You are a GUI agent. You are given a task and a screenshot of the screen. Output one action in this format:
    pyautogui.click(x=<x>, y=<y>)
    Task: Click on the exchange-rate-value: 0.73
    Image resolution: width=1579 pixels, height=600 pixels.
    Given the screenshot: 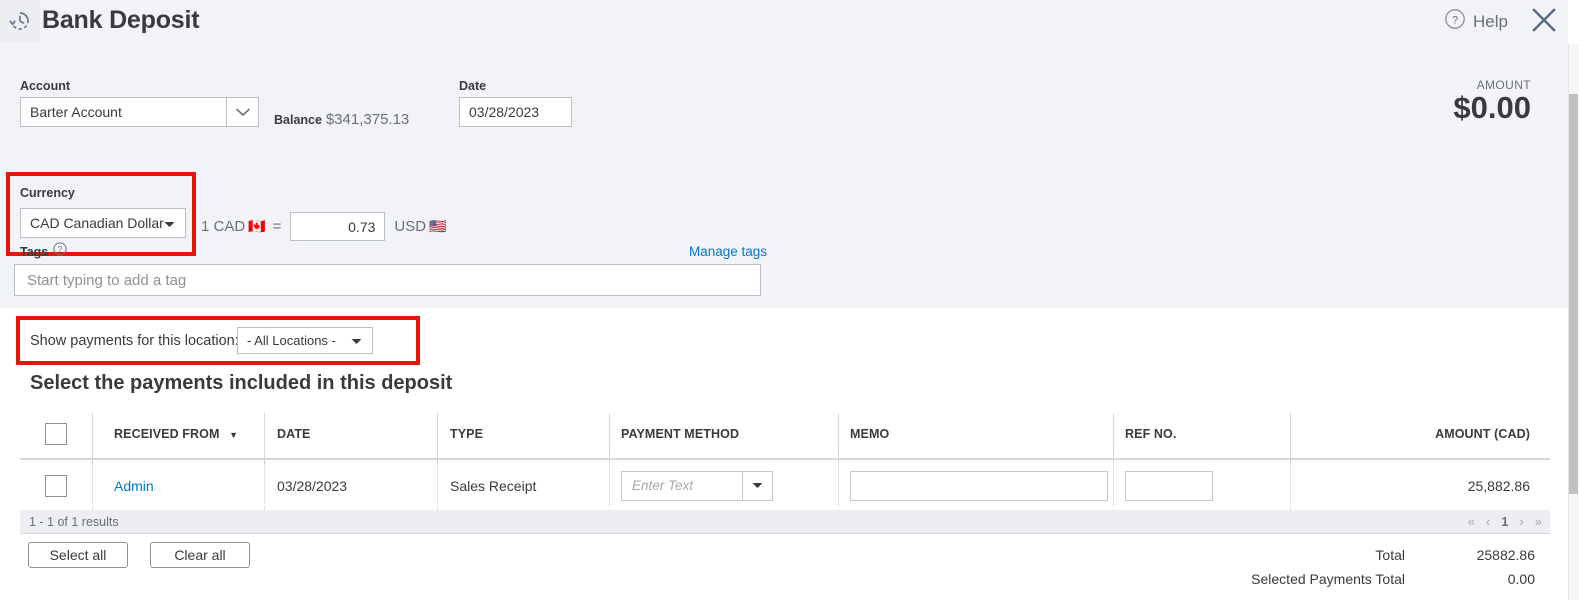 What is the action you would take?
    pyautogui.click(x=362, y=226)
    